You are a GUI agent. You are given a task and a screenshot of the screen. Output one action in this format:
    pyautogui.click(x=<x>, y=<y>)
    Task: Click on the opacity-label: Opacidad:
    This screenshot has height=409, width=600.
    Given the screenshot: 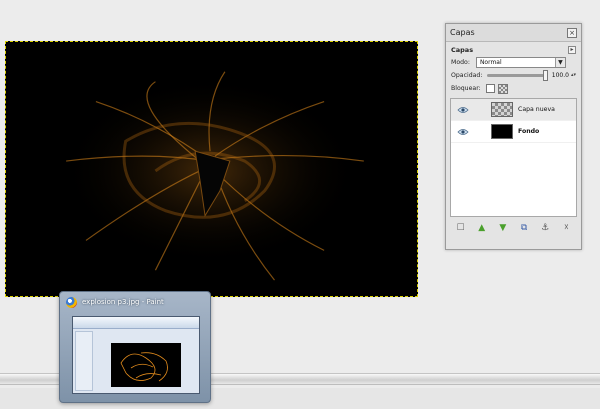 What is the action you would take?
    pyautogui.click(x=467, y=75)
    